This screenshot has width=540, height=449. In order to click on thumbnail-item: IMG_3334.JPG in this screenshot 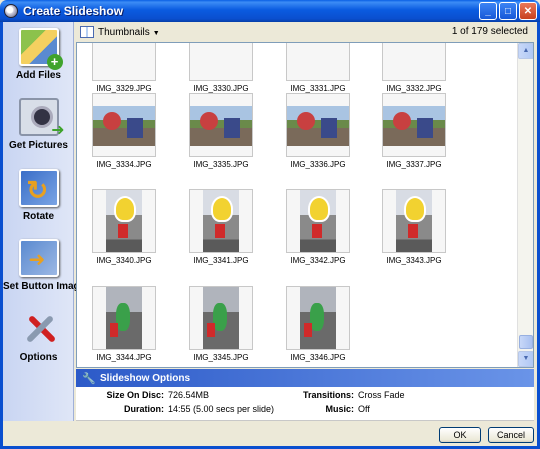, I will do `click(124, 131)`.